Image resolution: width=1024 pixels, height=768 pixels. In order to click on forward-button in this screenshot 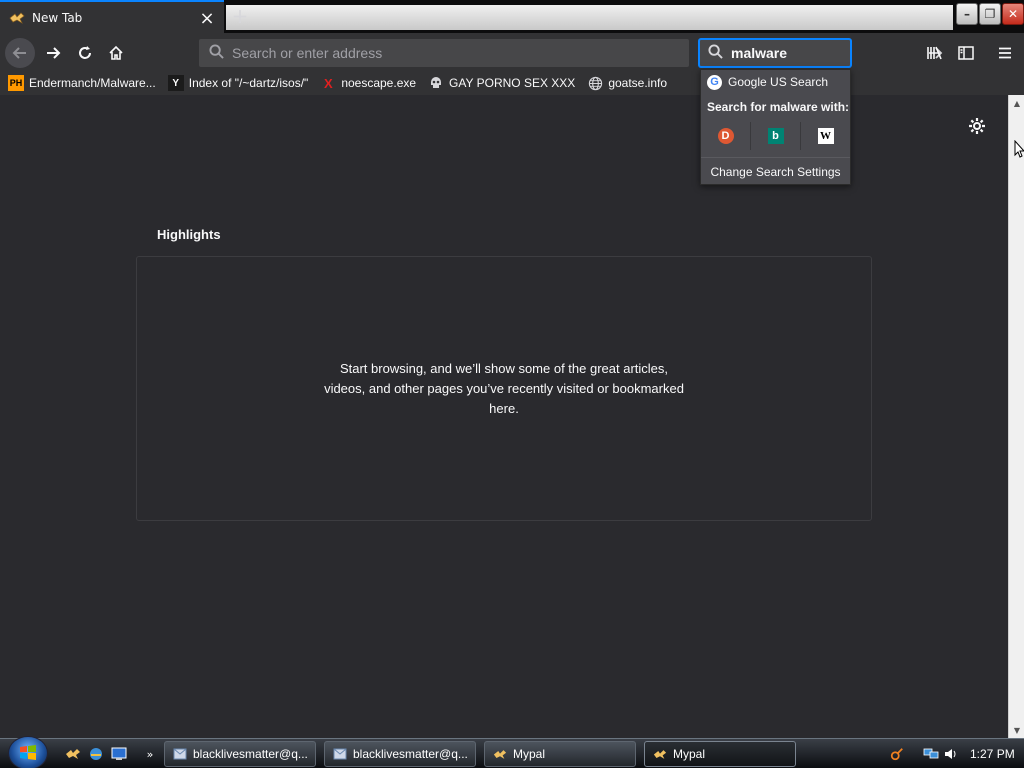, I will do `click(53, 53)`.